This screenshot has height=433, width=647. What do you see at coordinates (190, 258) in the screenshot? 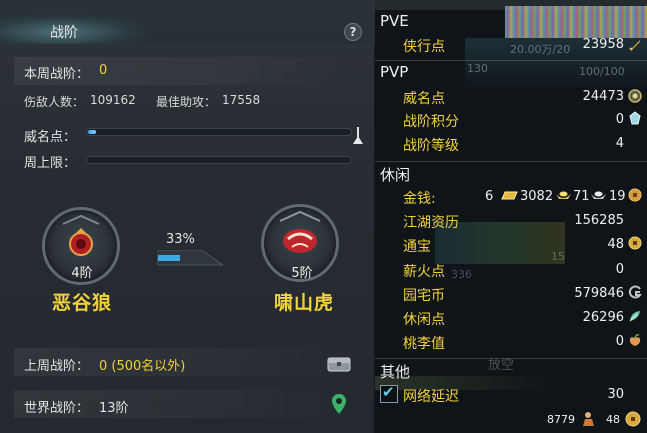
I see `advance-progress-bar` at bounding box center [190, 258].